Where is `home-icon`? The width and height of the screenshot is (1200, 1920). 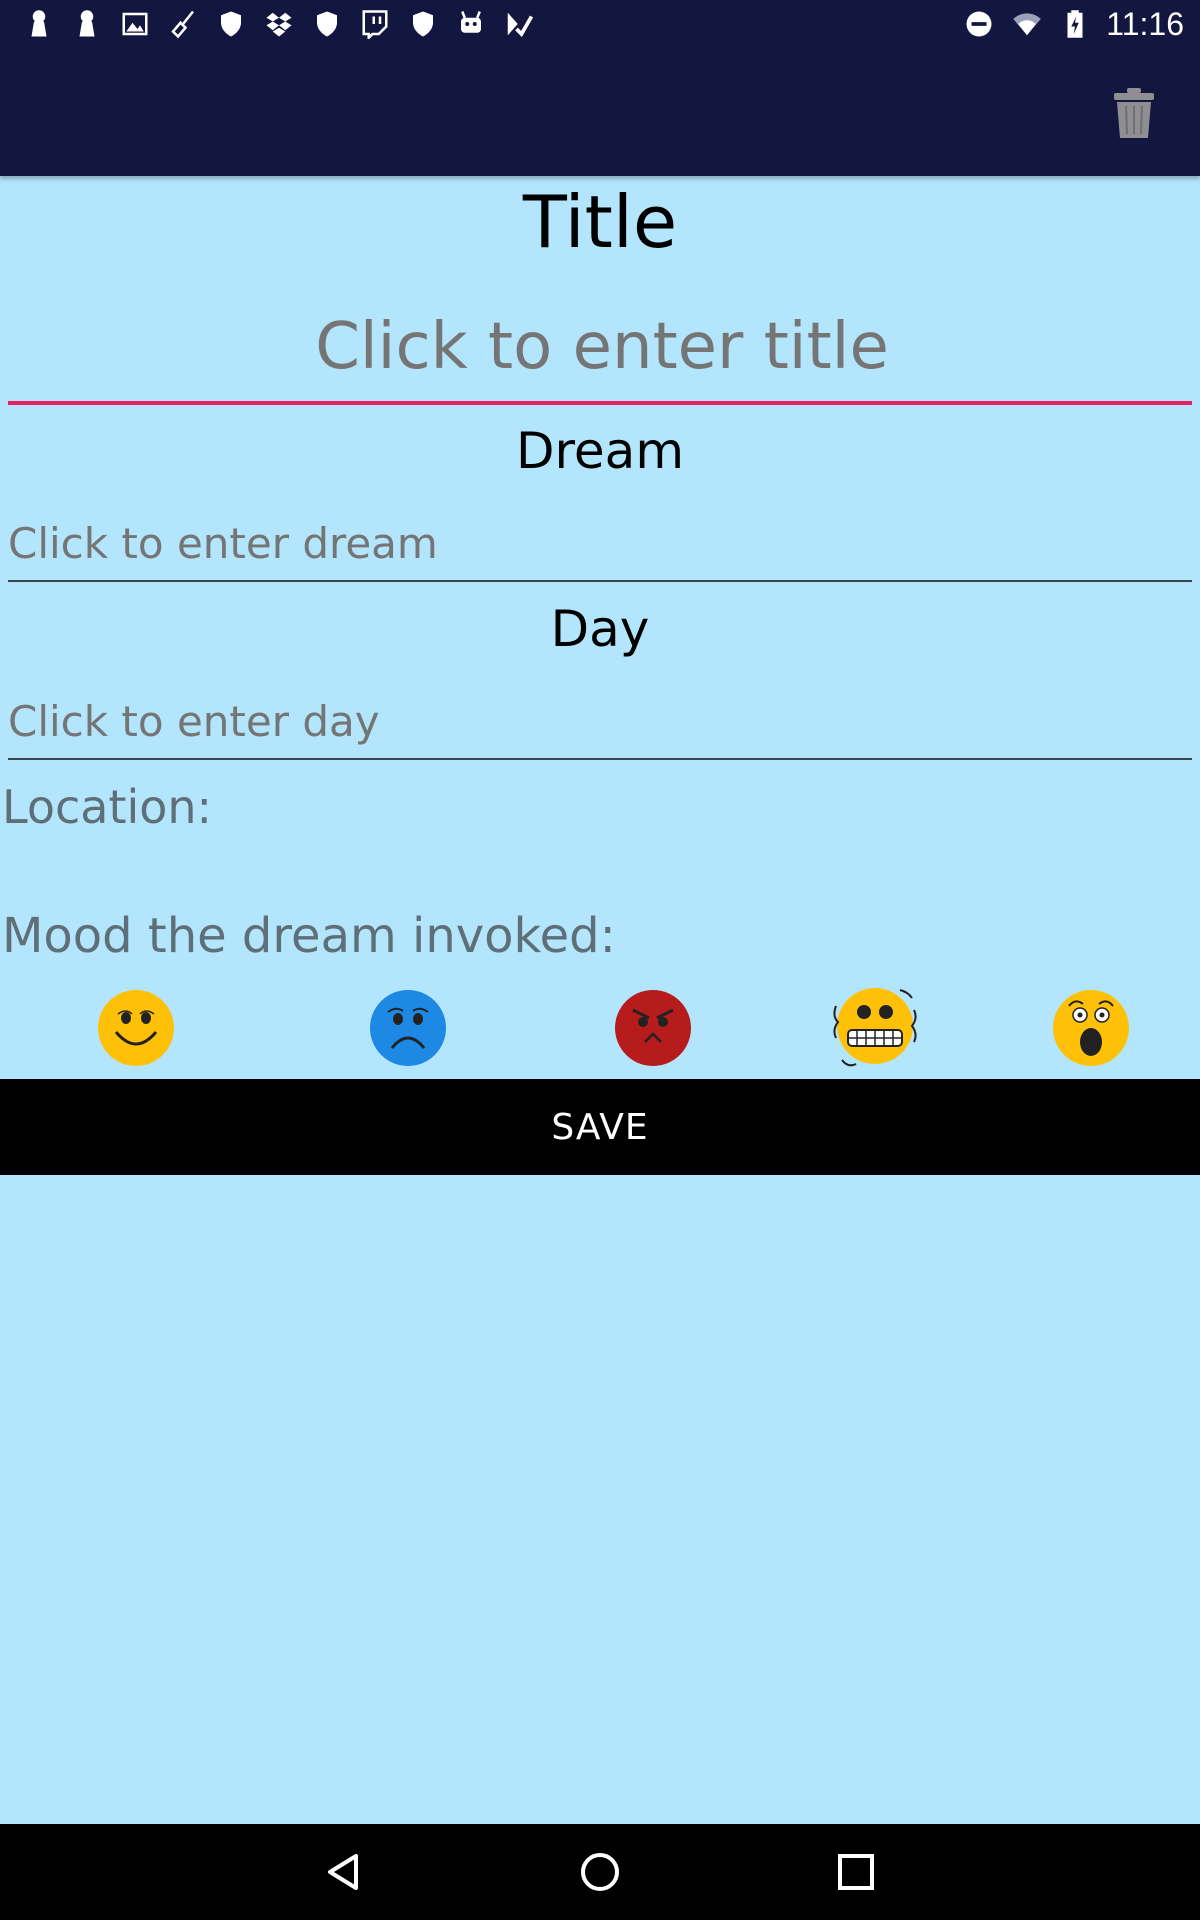
home-icon is located at coordinates (600, 1872).